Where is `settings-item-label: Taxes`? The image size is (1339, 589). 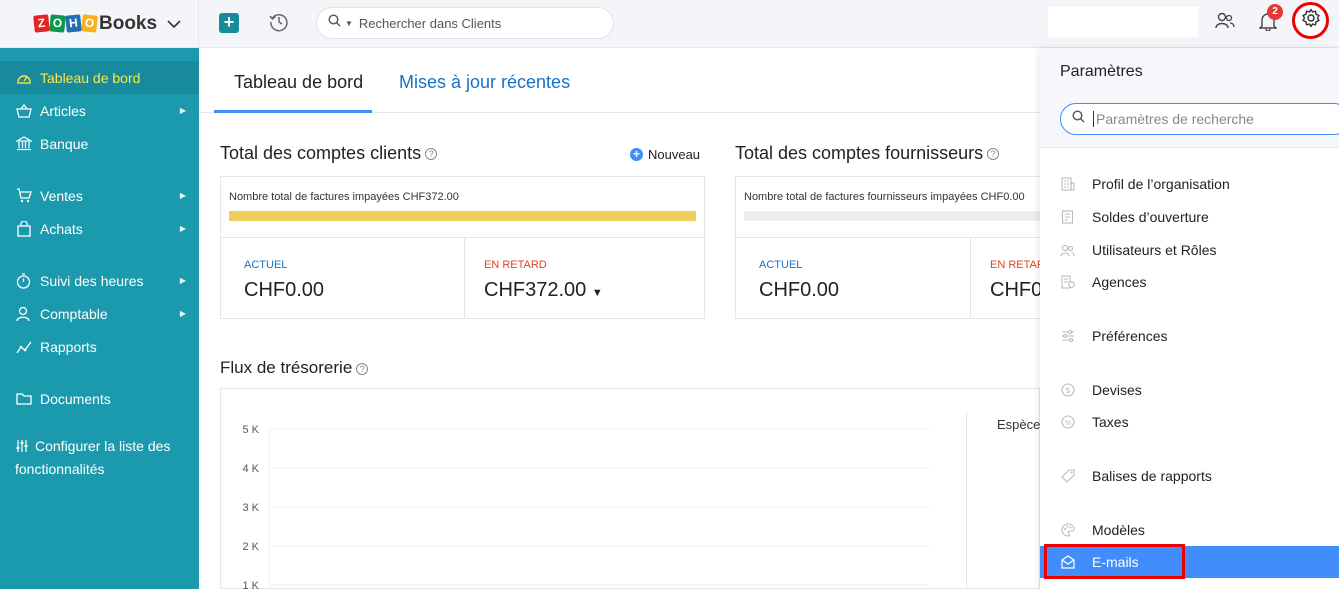 settings-item-label: Taxes is located at coordinates (1110, 422).